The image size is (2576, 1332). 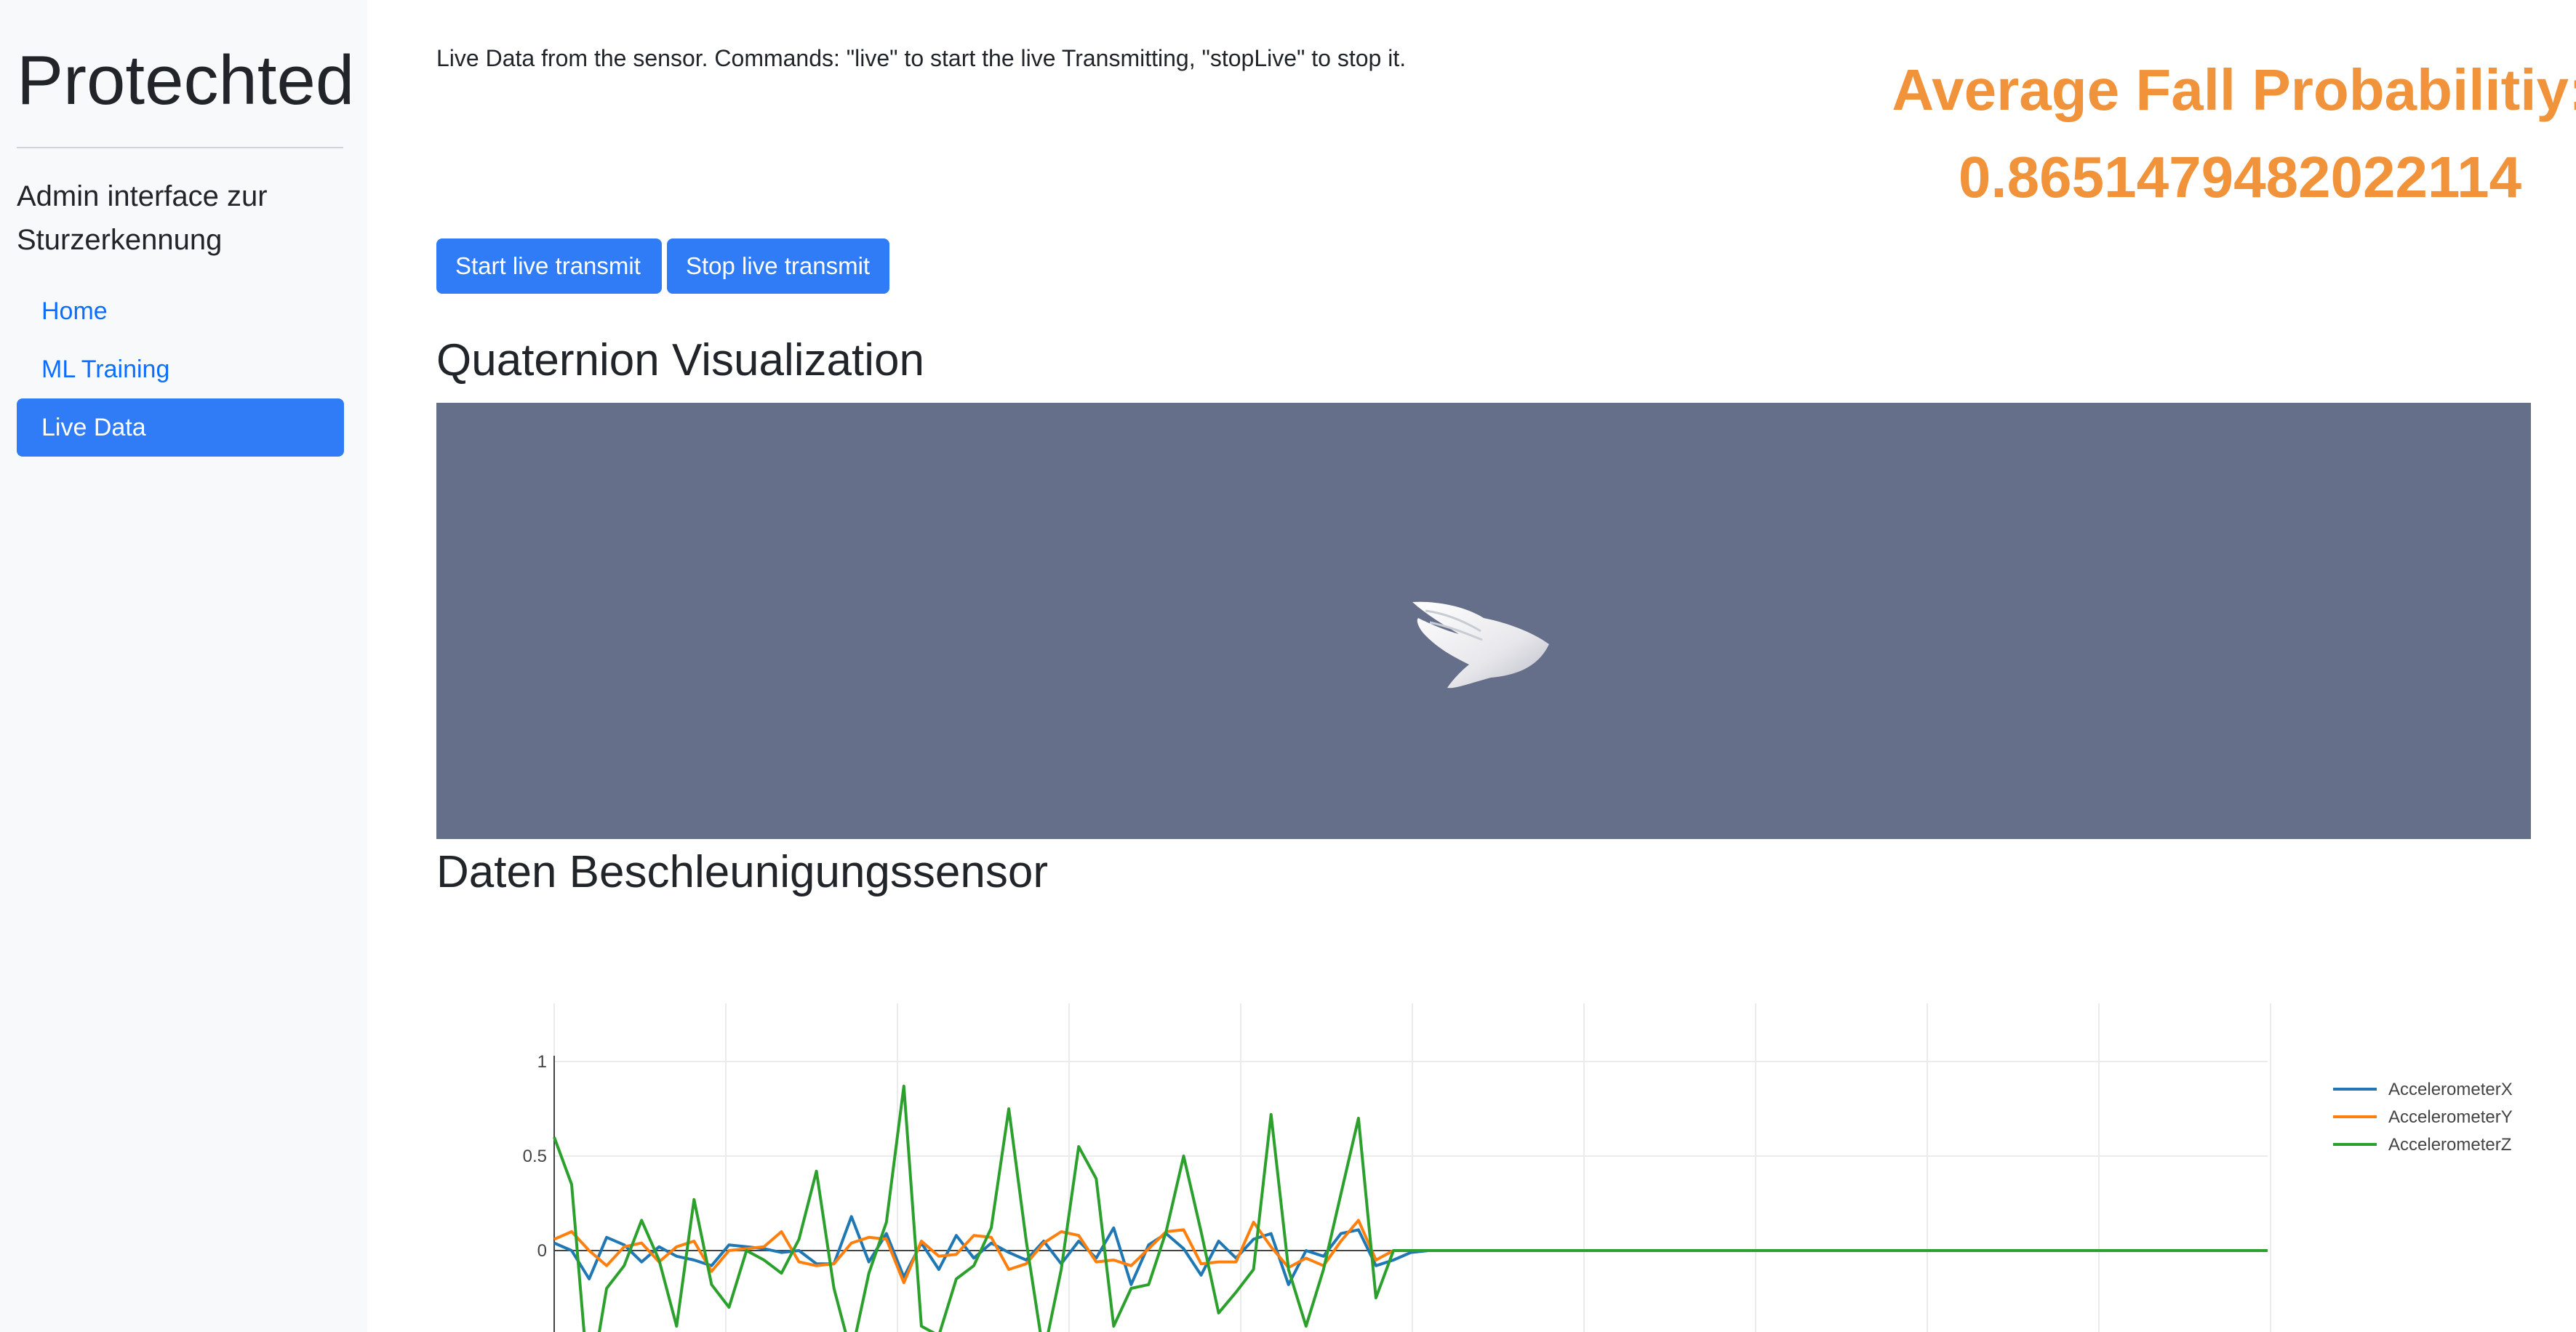 I want to click on fall-probability-value: 0.8651479482022114, so click(x=2240, y=177).